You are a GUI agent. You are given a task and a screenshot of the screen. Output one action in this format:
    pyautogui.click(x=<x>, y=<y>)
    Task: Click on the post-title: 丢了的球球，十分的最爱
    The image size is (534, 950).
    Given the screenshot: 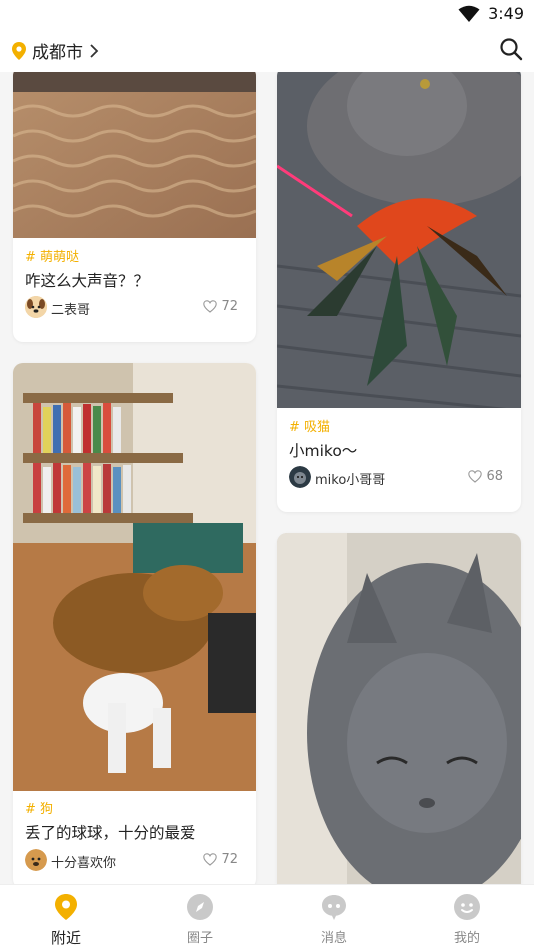 What is the action you would take?
    pyautogui.click(x=110, y=833)
    